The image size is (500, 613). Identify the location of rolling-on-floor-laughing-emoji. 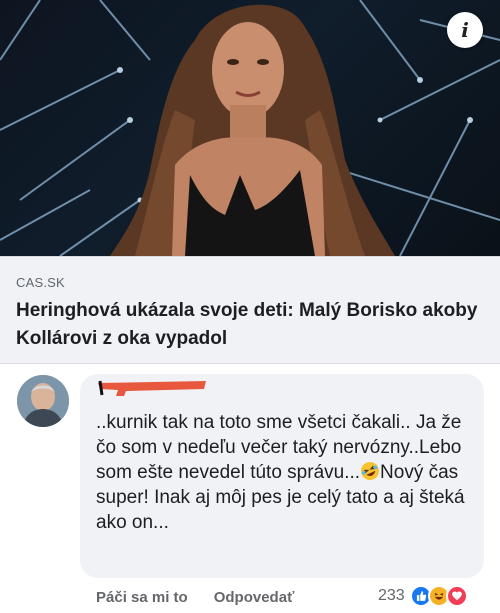
(370, 471).